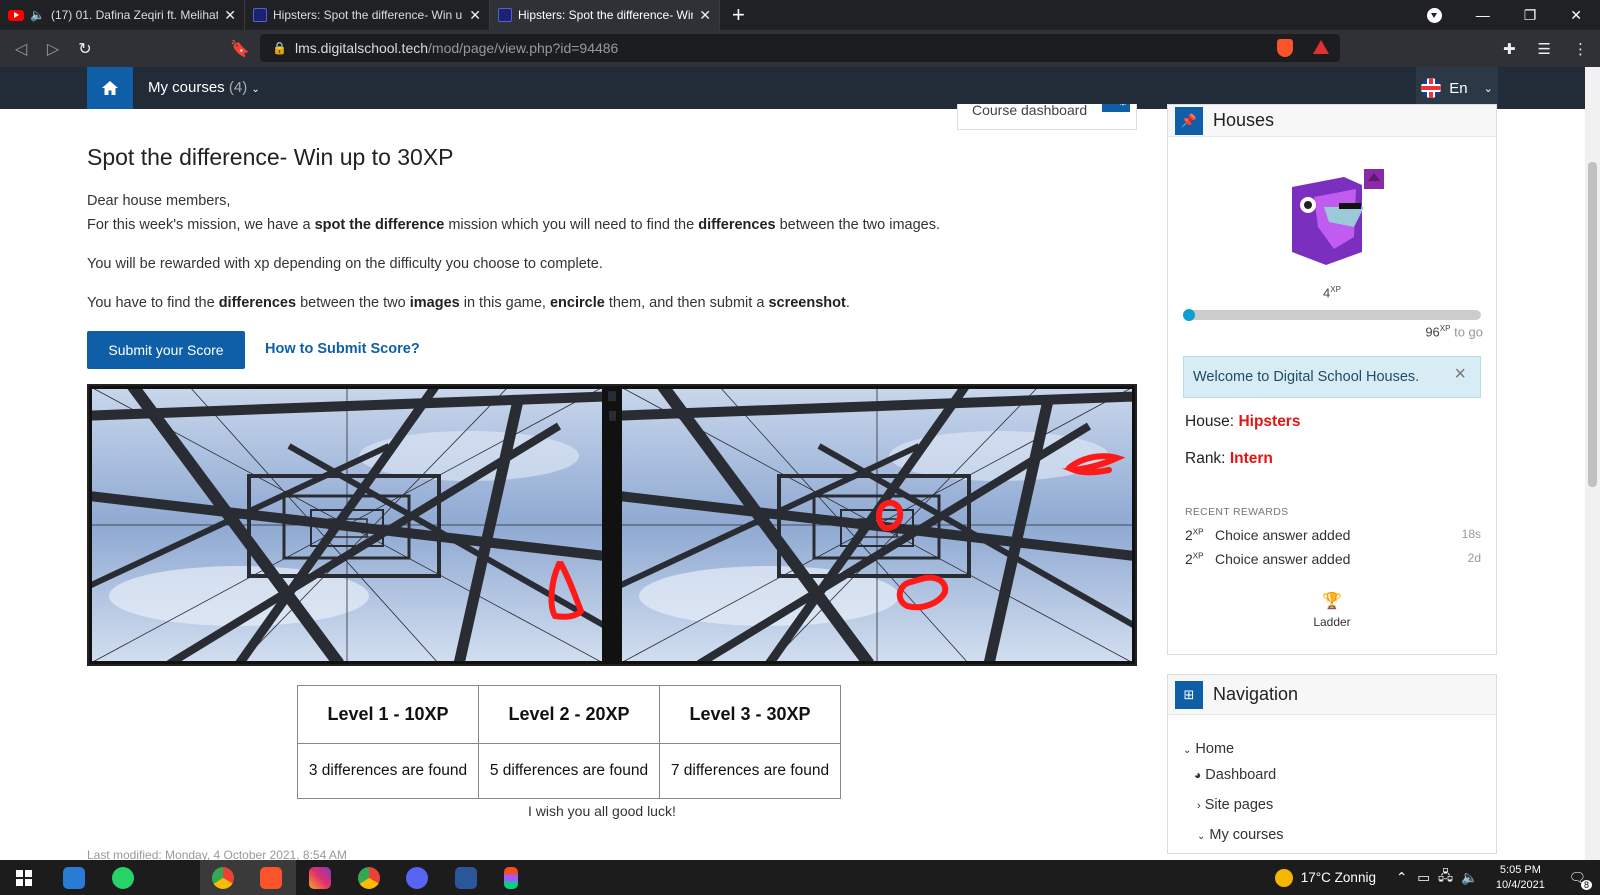 Image resolution: width=1600 pixels, height=895 pixels. I want to click on url-path: /mod/page/view.php?id=94486, so click(523, 48).